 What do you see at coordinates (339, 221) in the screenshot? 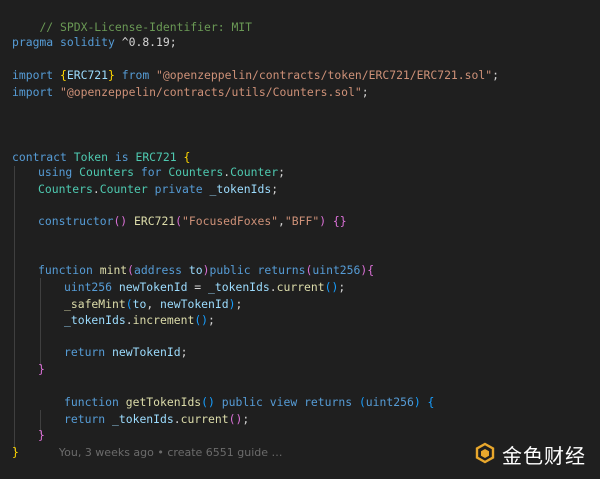
I see `braces: {}` at bounding box center [339, 221].